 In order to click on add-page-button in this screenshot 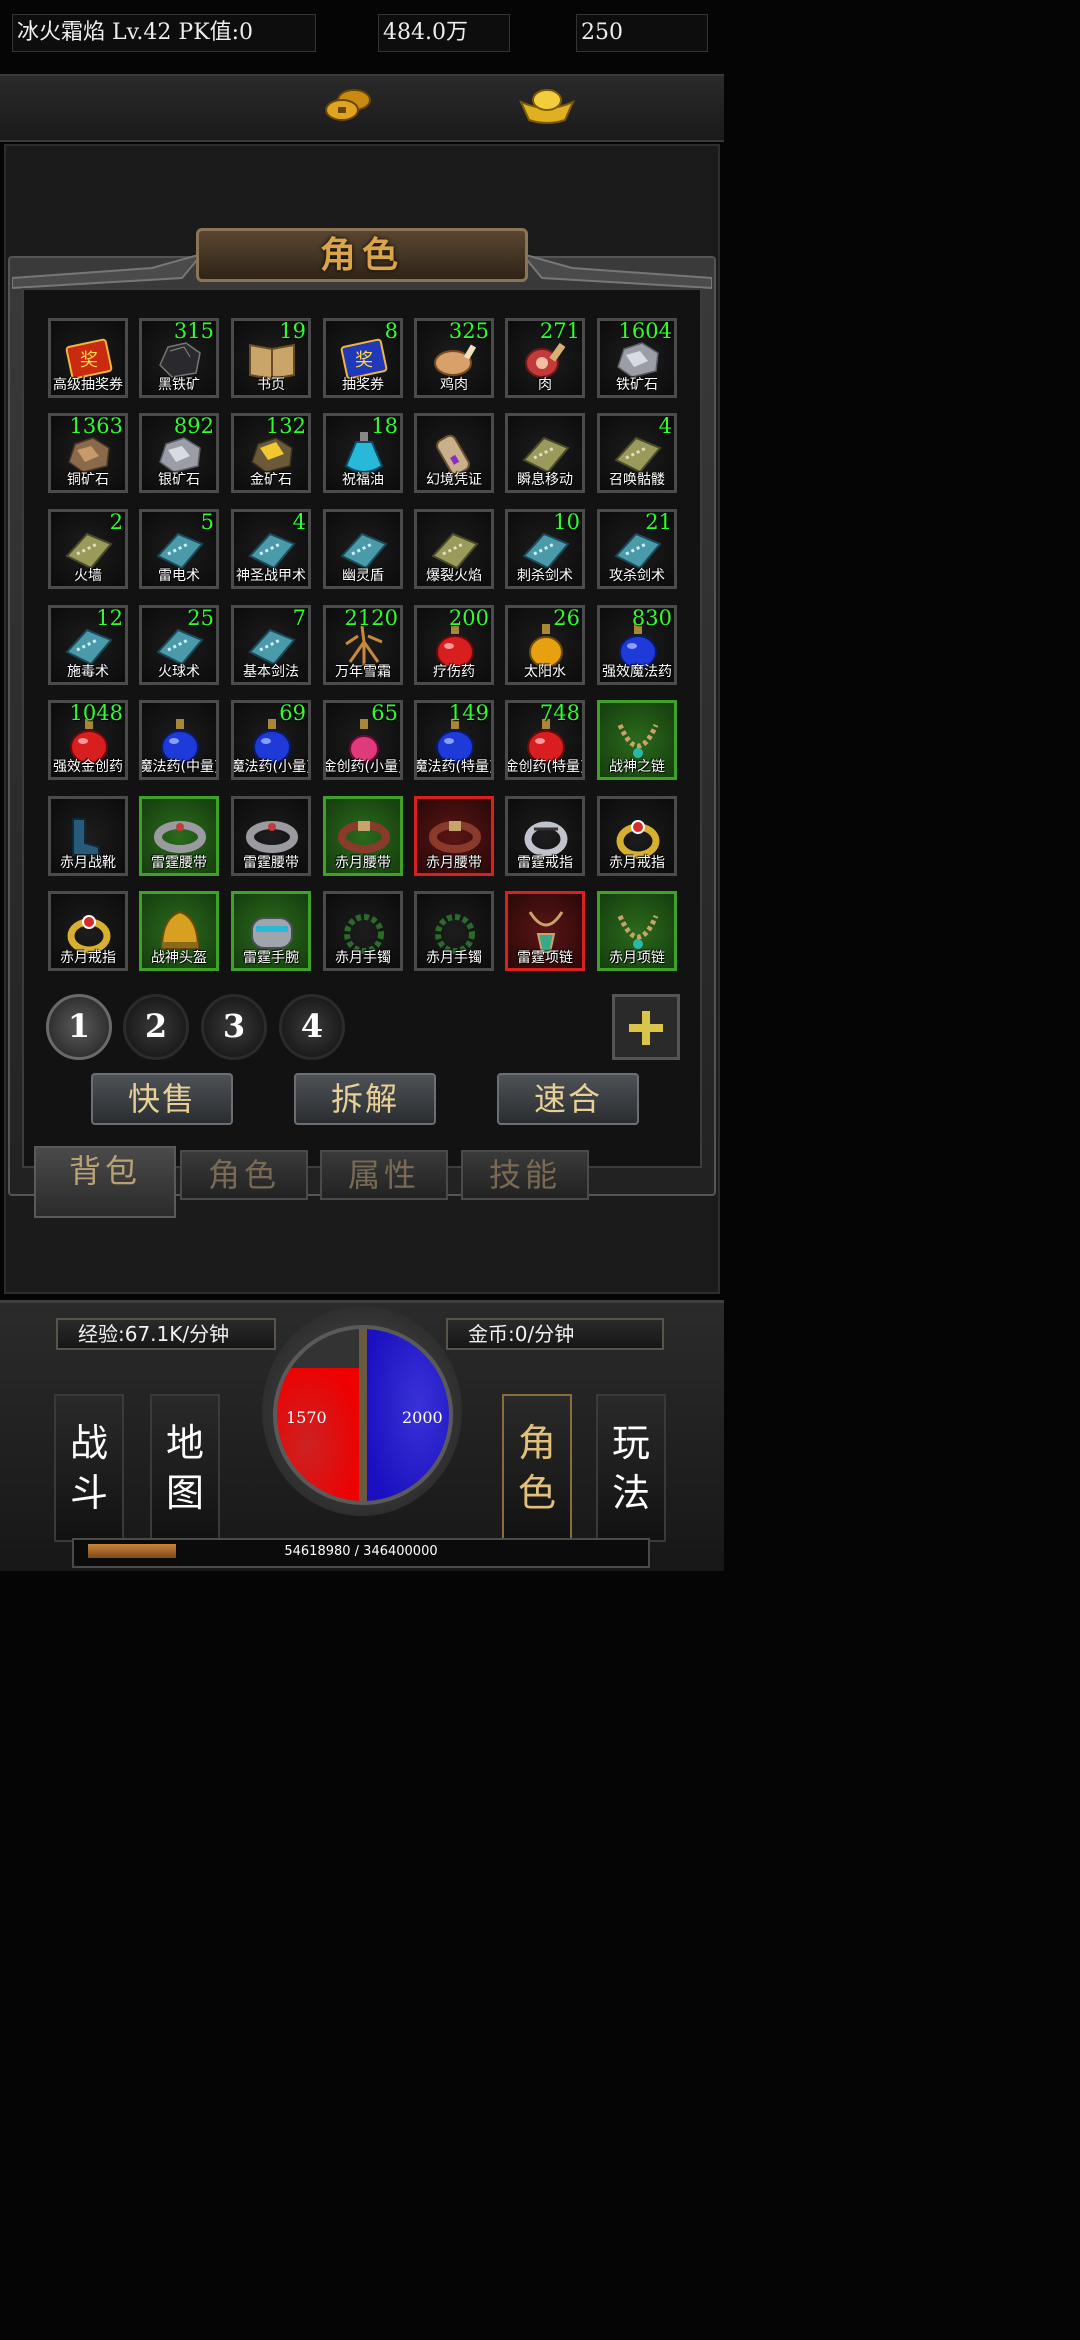, I will do `click(646, 1027)`.